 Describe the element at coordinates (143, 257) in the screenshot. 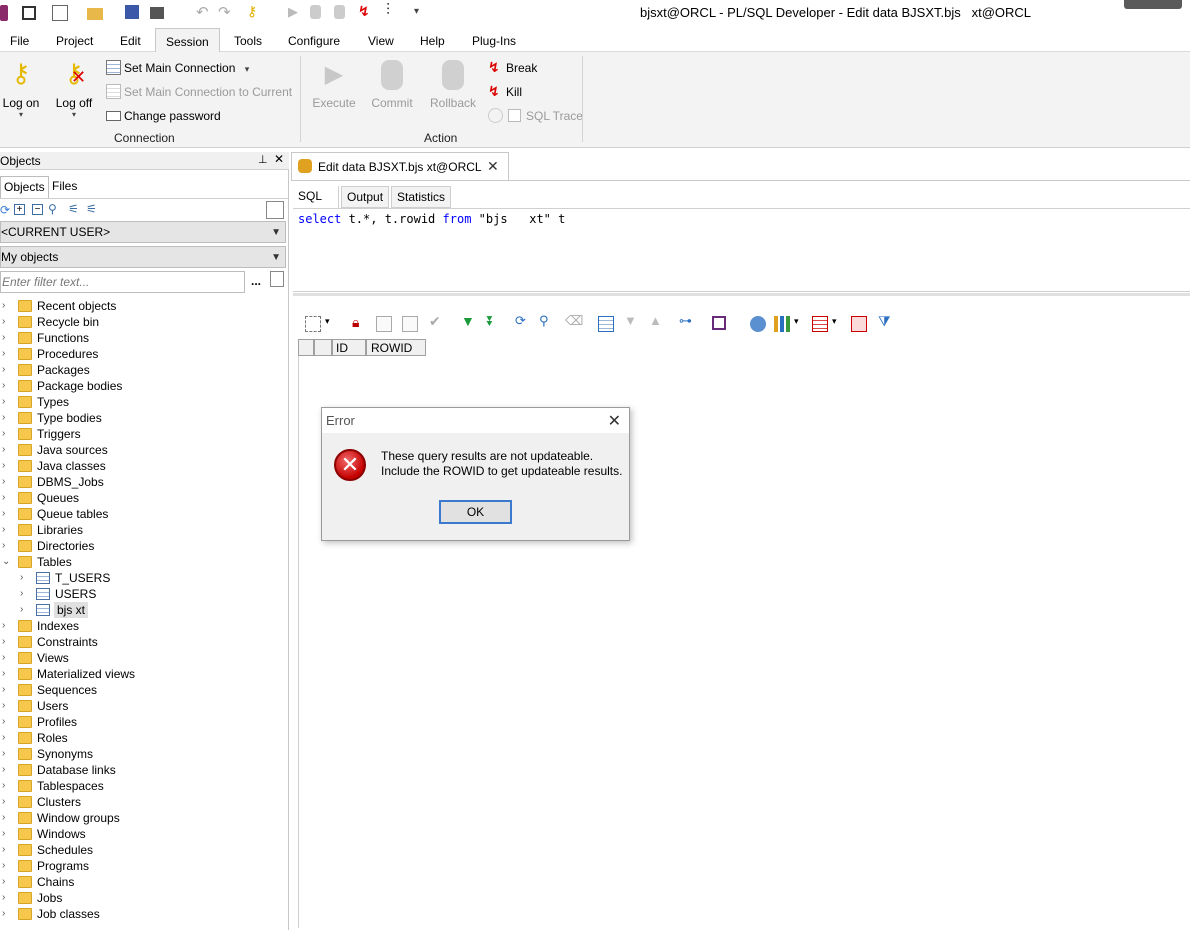

I see `object-filter-combo: My objects ▼` at that location.